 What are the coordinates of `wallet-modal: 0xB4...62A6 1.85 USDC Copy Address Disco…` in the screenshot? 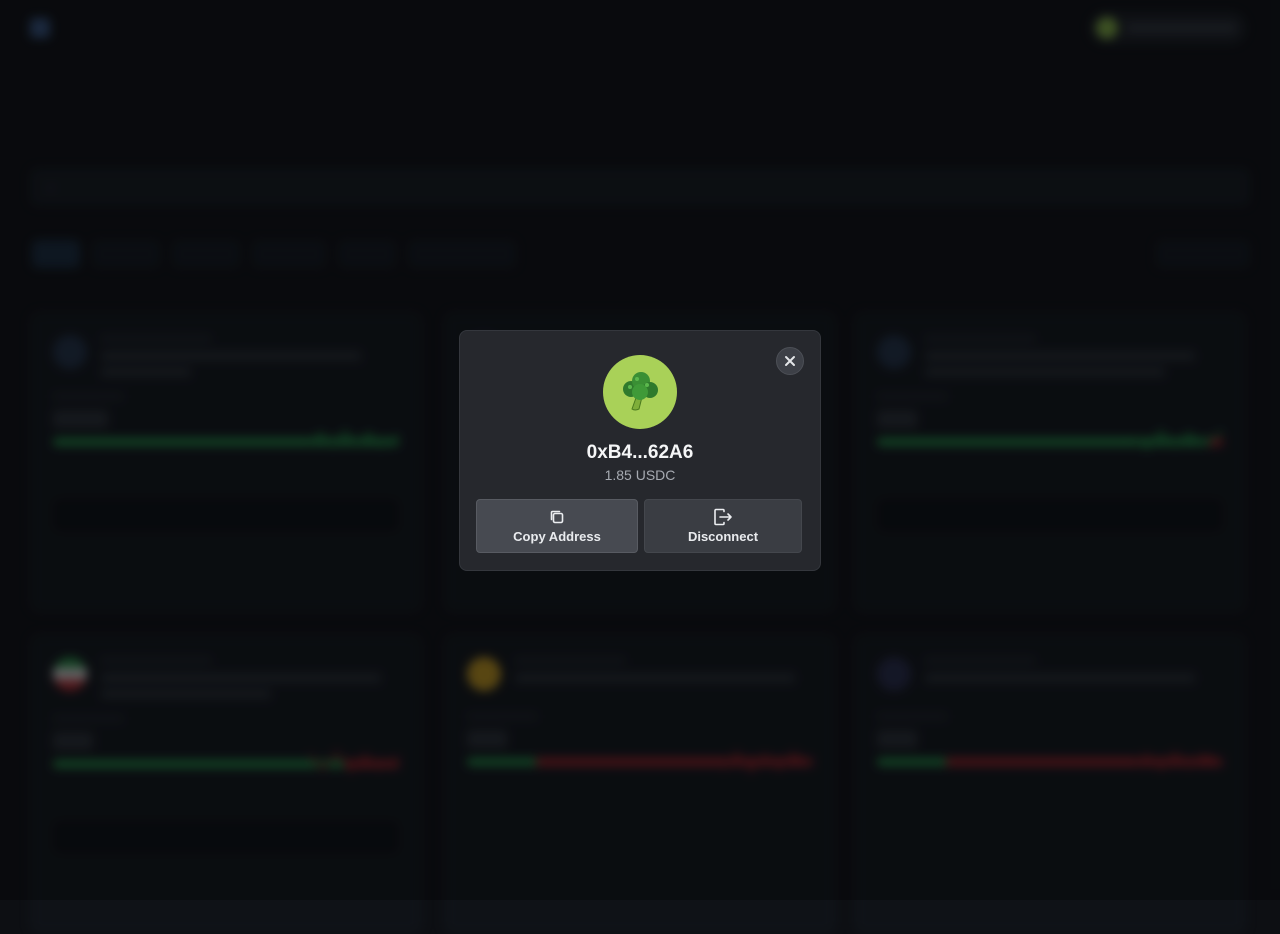 It's located at (640, 450).